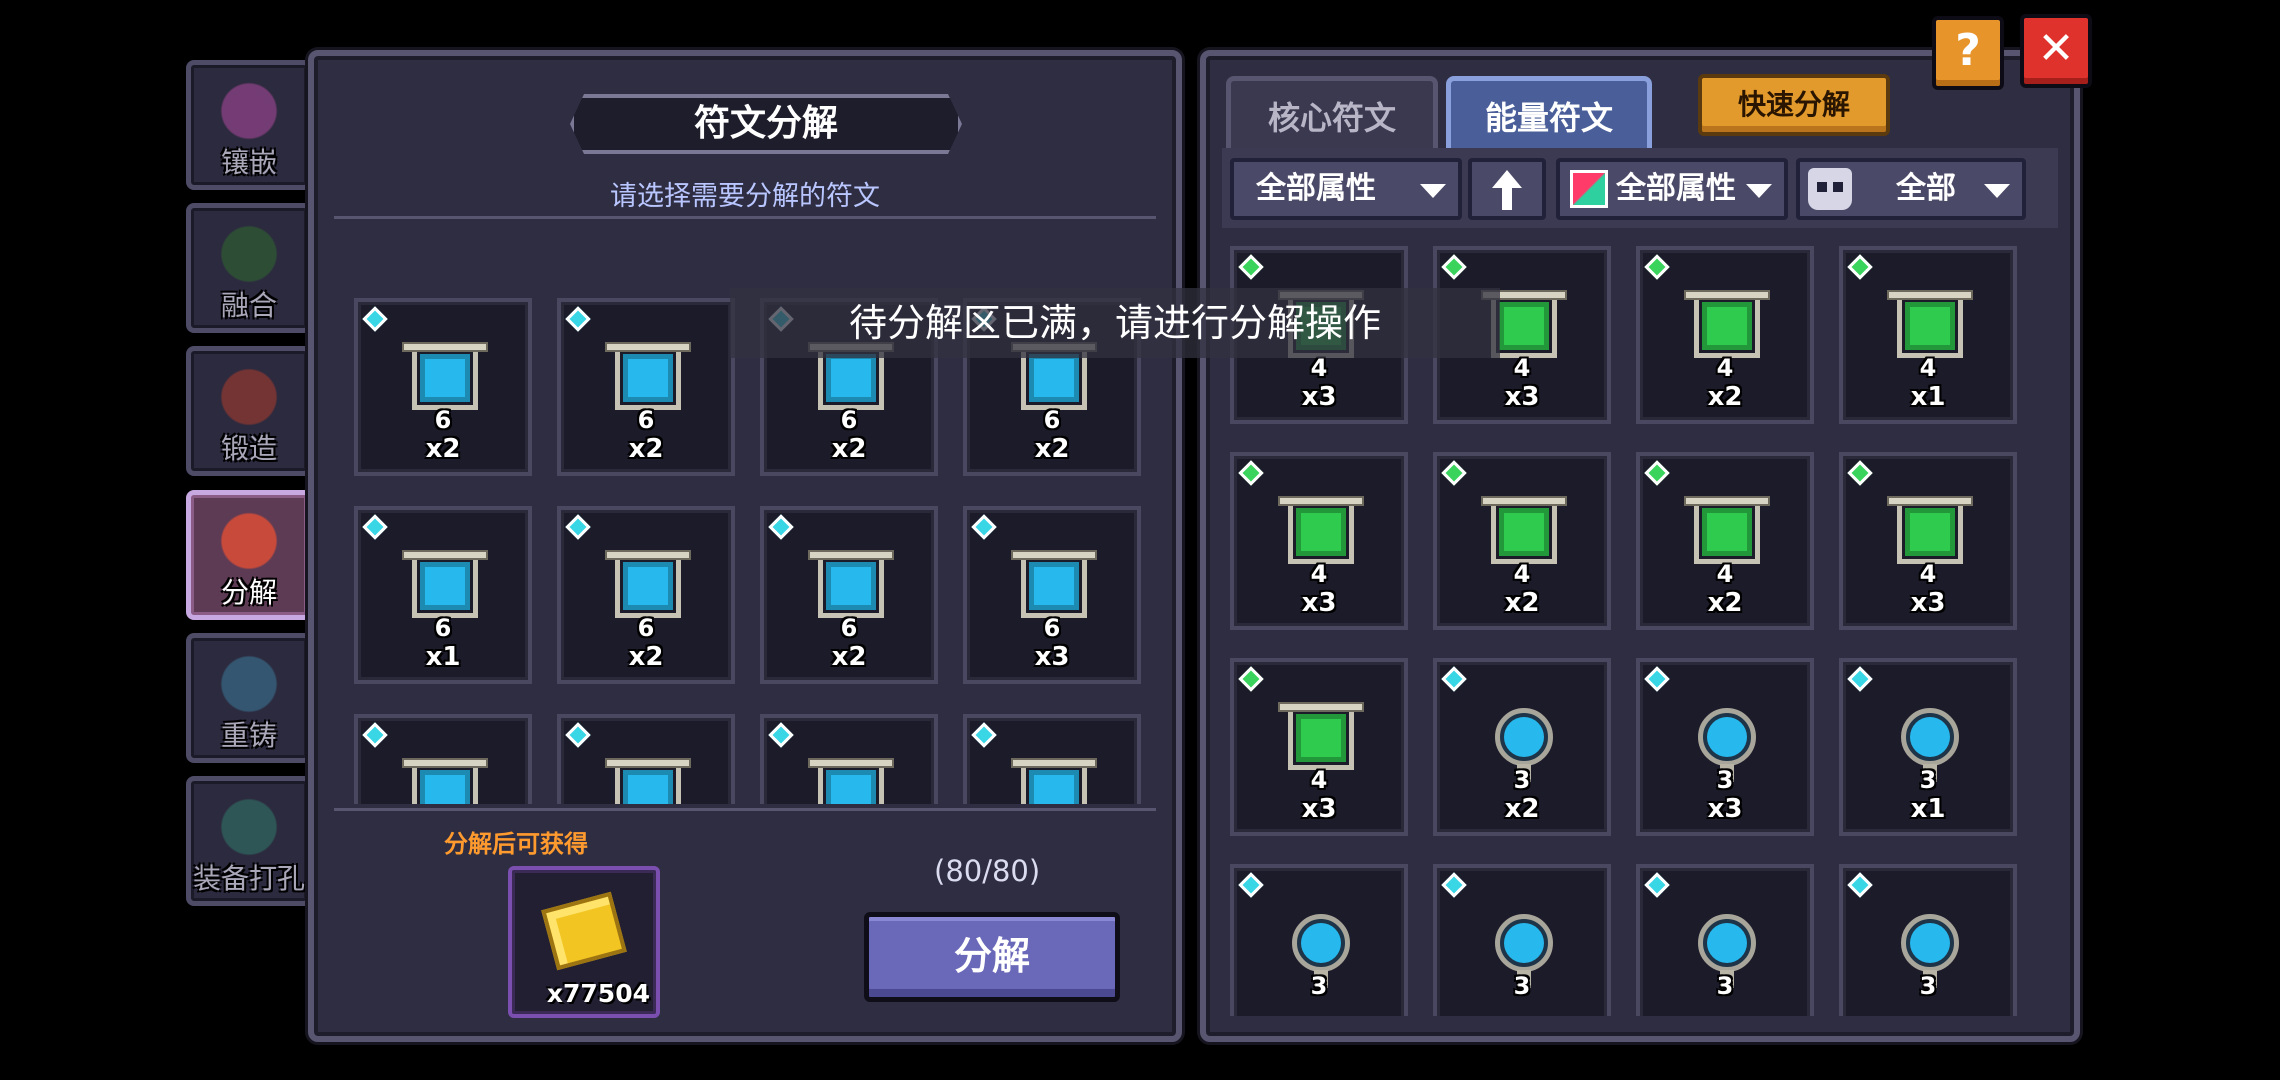 The image size is (2280, 1080). What do you see at coordinates (1522, 747) in the screenshot?
I see `rune-slot: 3 x2` at bounding box center [1522, 747].